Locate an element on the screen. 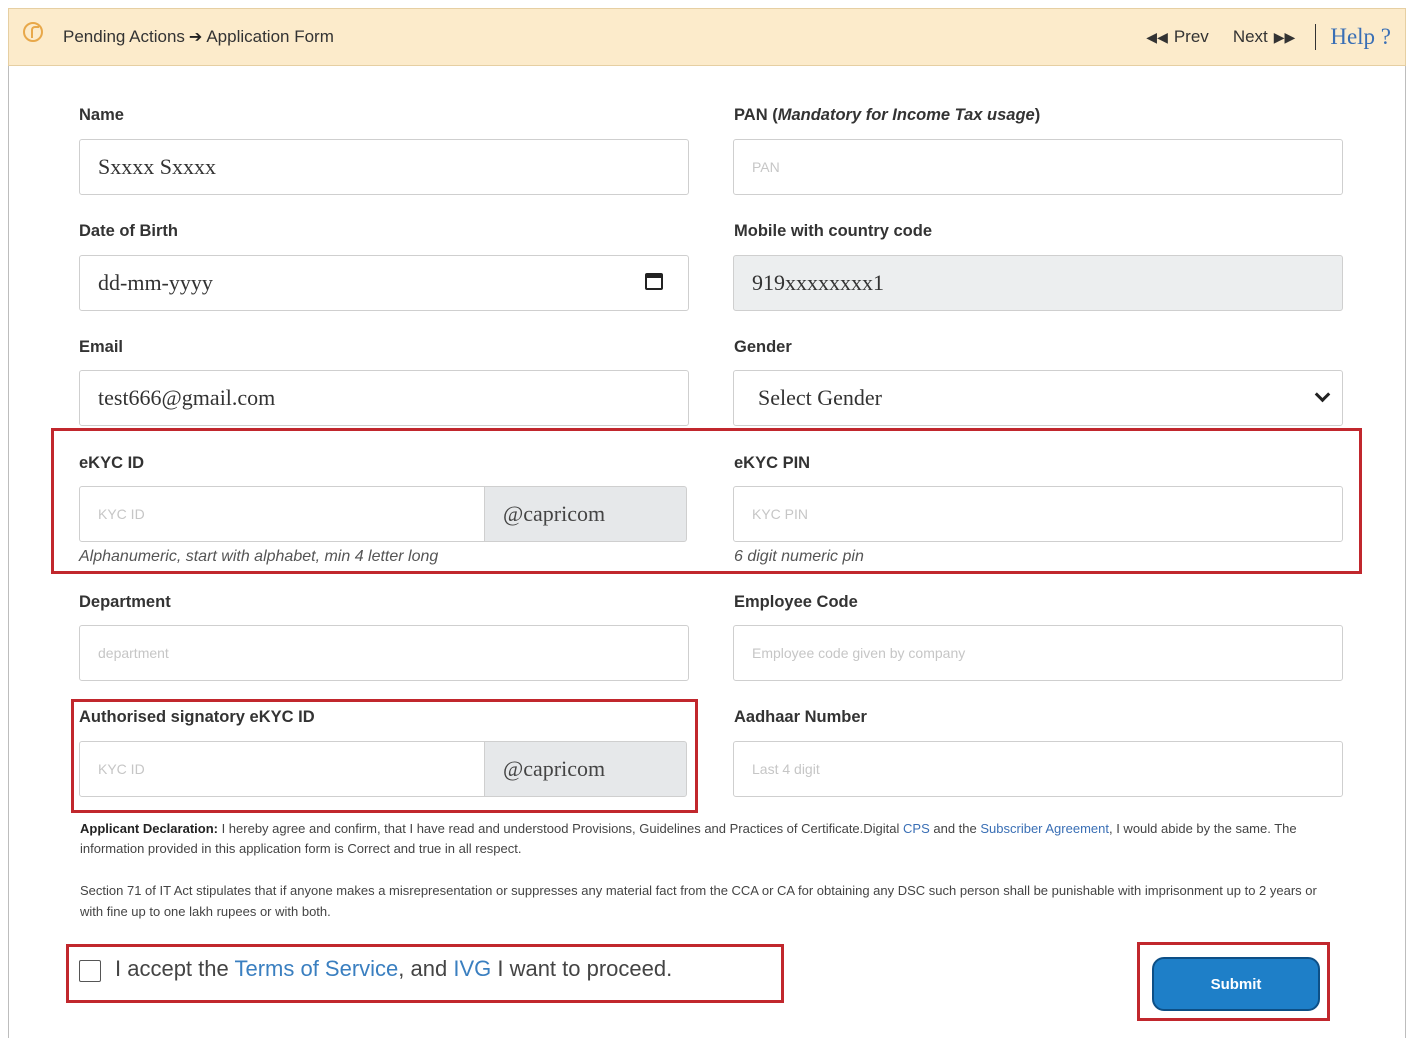 The image size is (1414, 1038). terms-link: Terms of Service is located at coordinates (316, 968).